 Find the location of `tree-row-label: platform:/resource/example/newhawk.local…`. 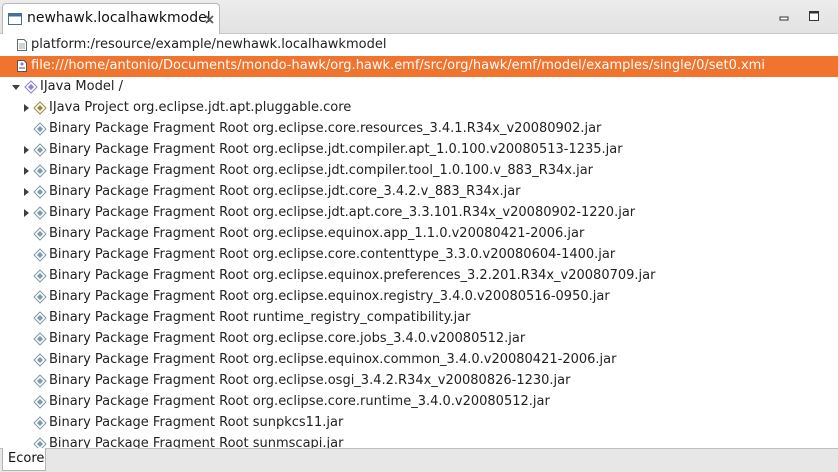

tree-row-label: platform:/resource/example/newhawk.local… is located at coordinates (209, 44).